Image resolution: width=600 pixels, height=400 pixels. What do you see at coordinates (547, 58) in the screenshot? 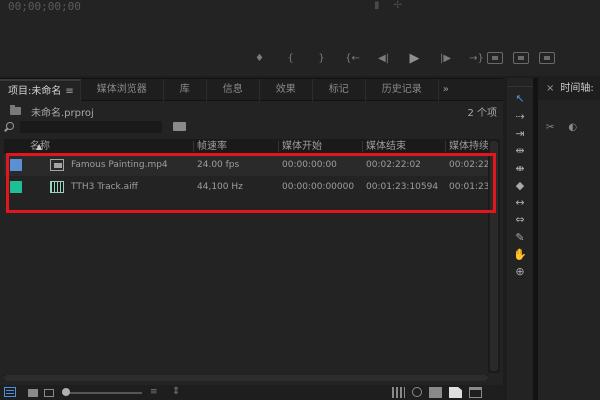
I see `export-frame-icon` at bounding box center [547, 58].